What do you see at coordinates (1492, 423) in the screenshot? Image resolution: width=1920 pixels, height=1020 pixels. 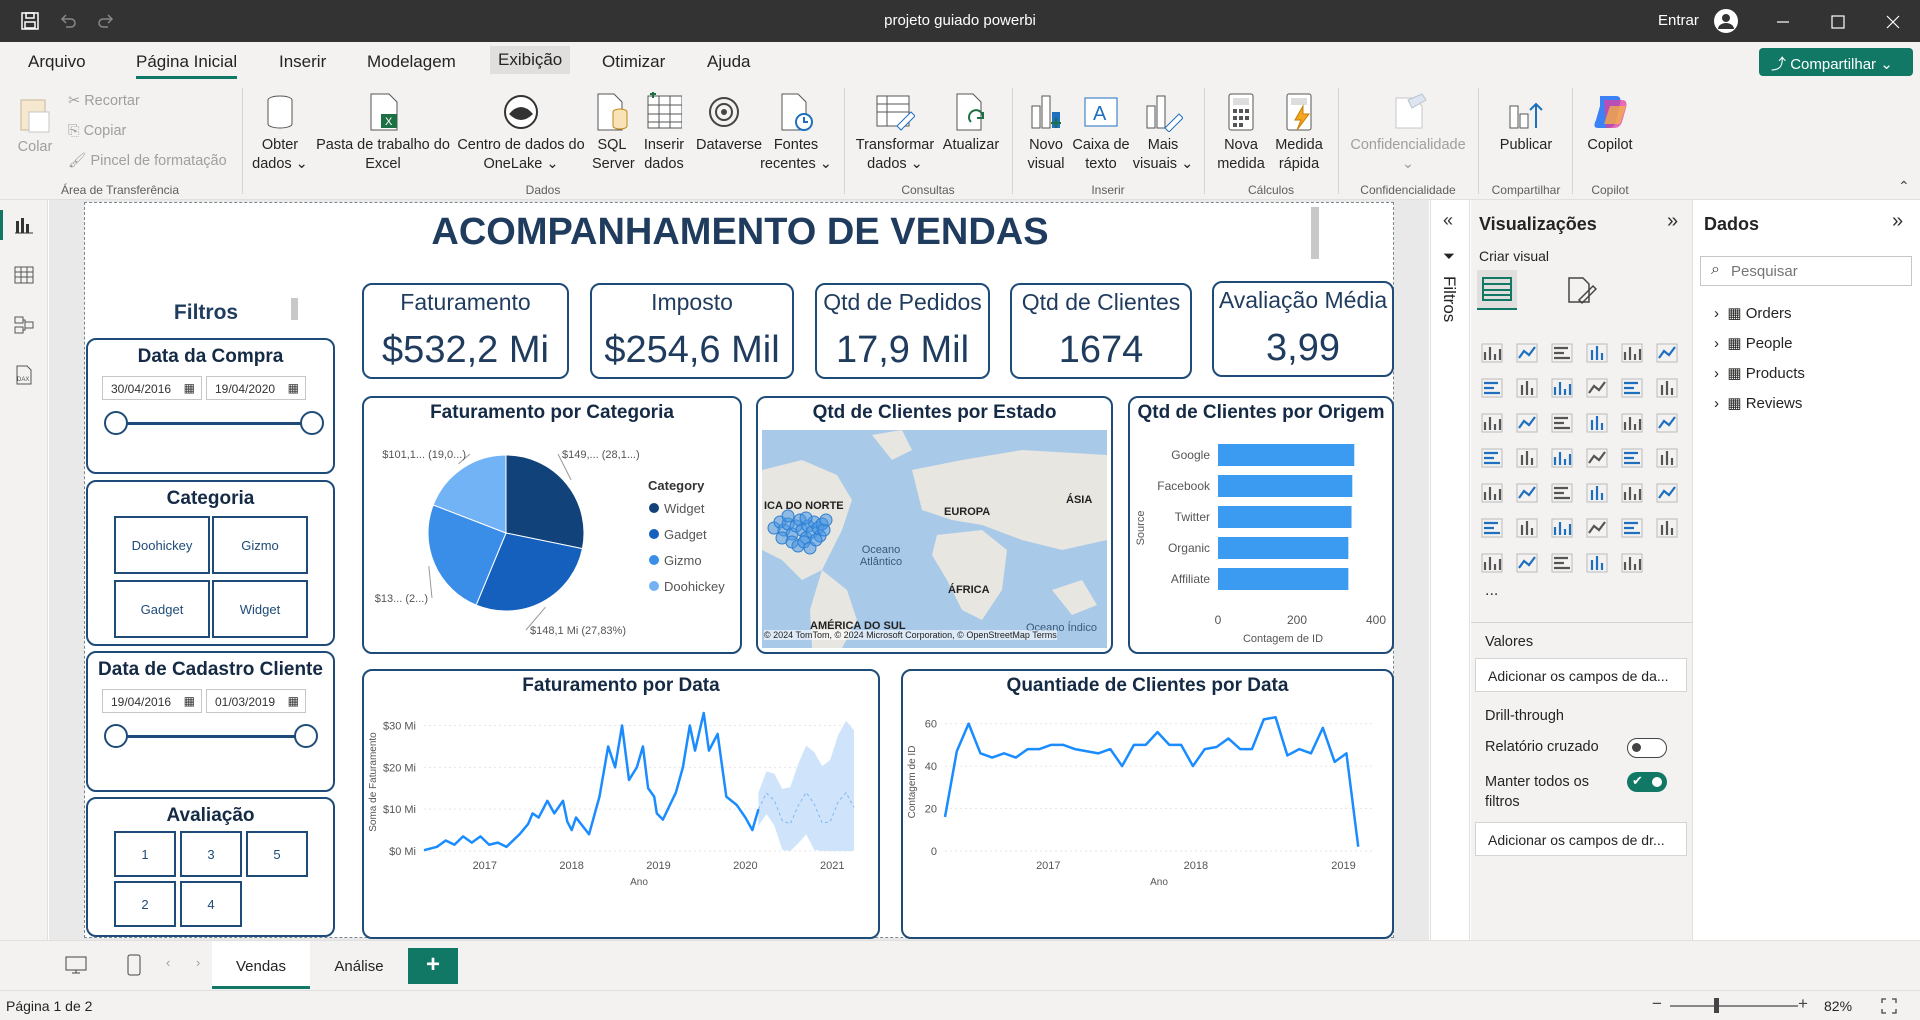 I see `ribbon-chart-icon` at bounding box center [1492, 423].